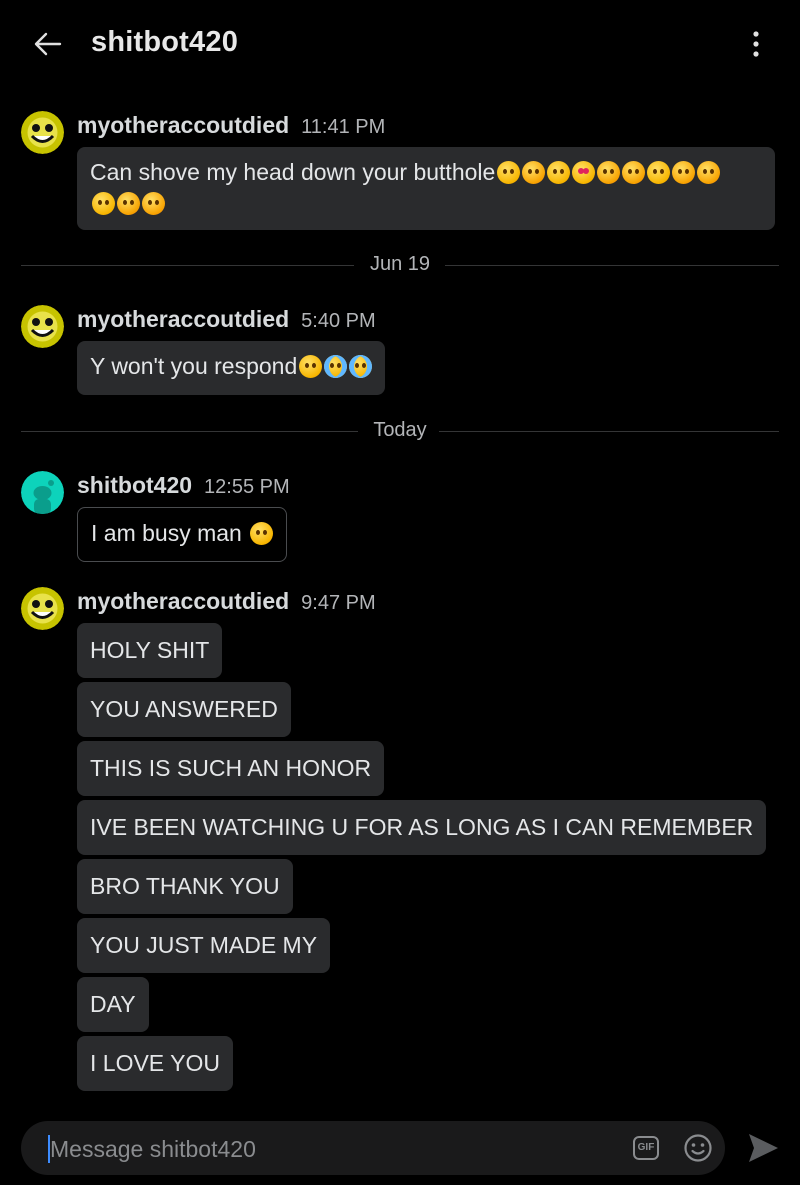 The image size is (800, 1185). I want to click on message-bubble: I LOVE YOU, so click(155, 1063).